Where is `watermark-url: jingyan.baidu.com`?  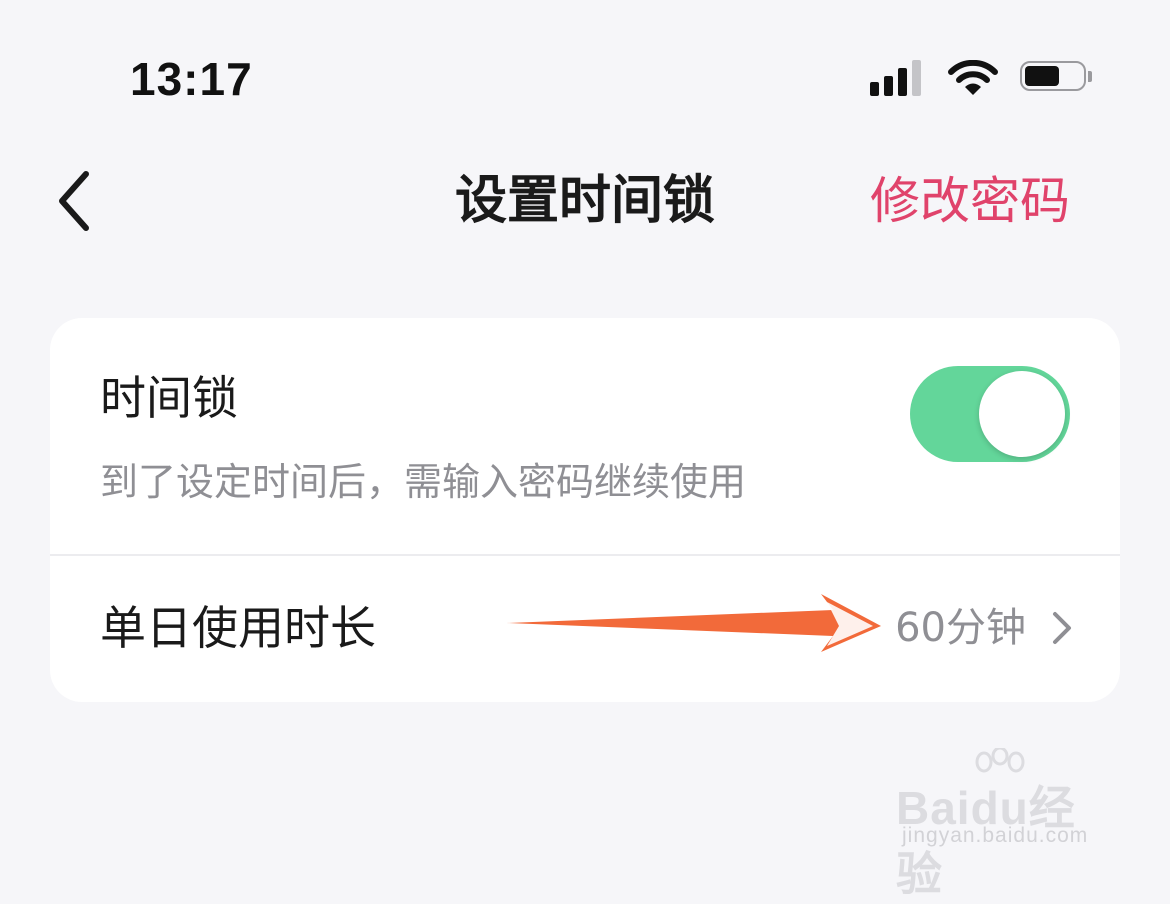
watermark-url: jingyan.baidu.com is located at coordinates (995, 835).